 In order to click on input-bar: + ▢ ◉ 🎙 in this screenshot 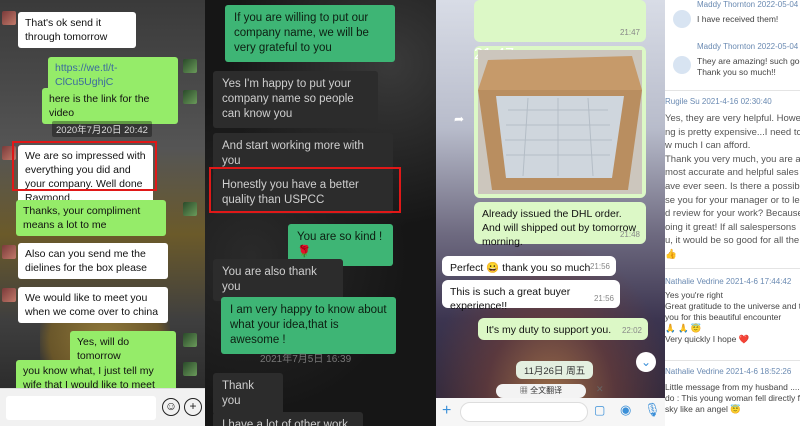, I will do `click(550, 412)`.